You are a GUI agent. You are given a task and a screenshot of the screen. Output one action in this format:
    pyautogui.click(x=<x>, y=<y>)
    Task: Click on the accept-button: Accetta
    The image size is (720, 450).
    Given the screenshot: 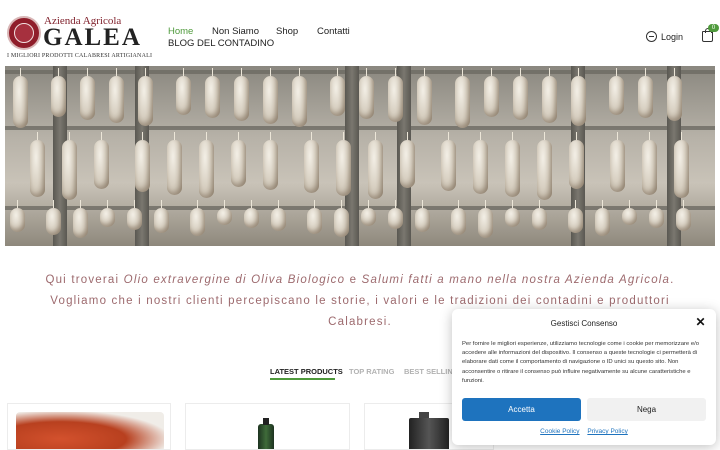 What is the action you would take?
    pyautogui.click(x=521, y=409)
    